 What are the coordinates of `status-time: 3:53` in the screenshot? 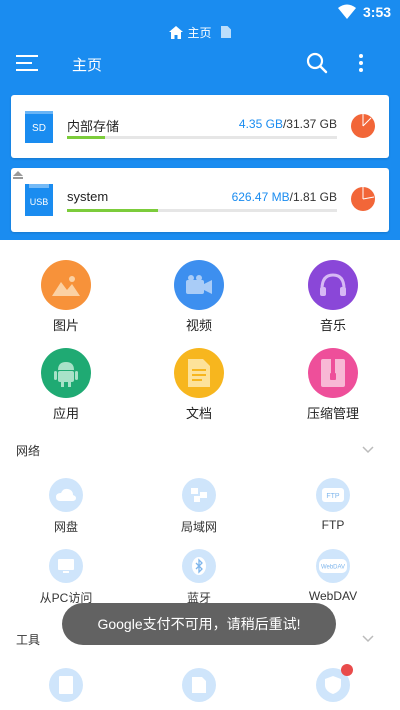 It's located at (377, 12).